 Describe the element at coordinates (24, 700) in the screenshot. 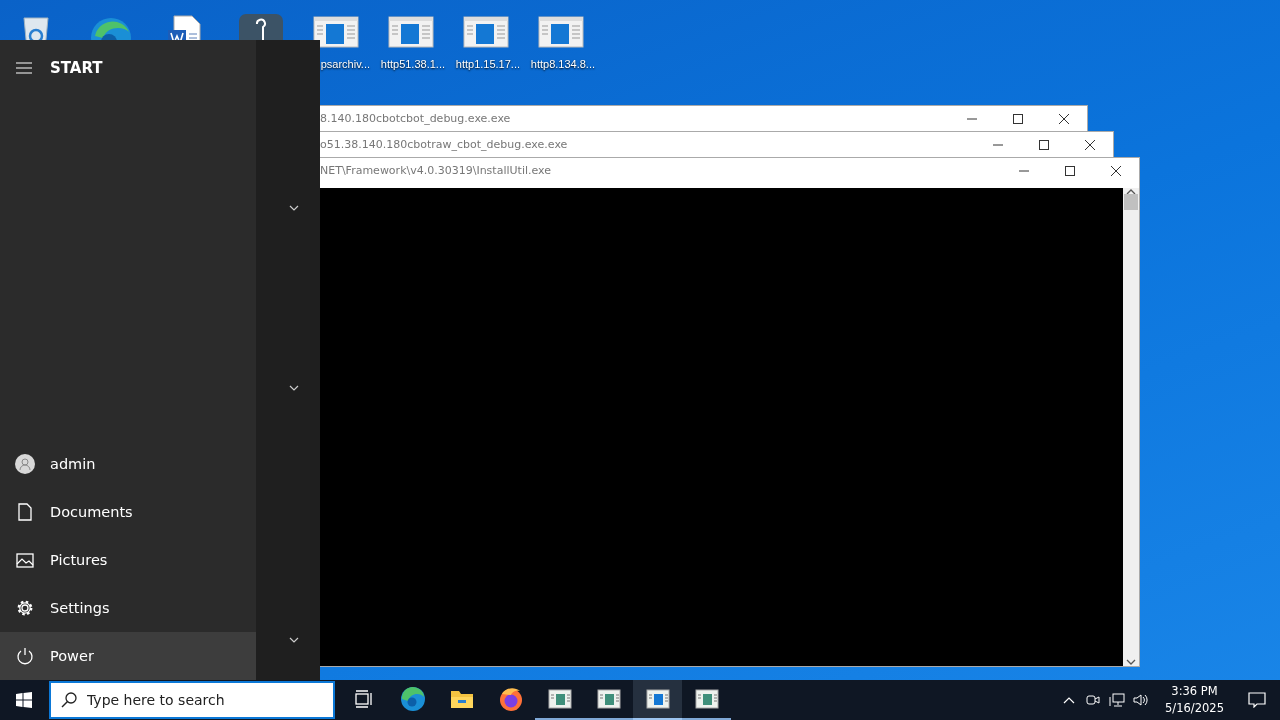

I see `windows-logo-icon` at that location.